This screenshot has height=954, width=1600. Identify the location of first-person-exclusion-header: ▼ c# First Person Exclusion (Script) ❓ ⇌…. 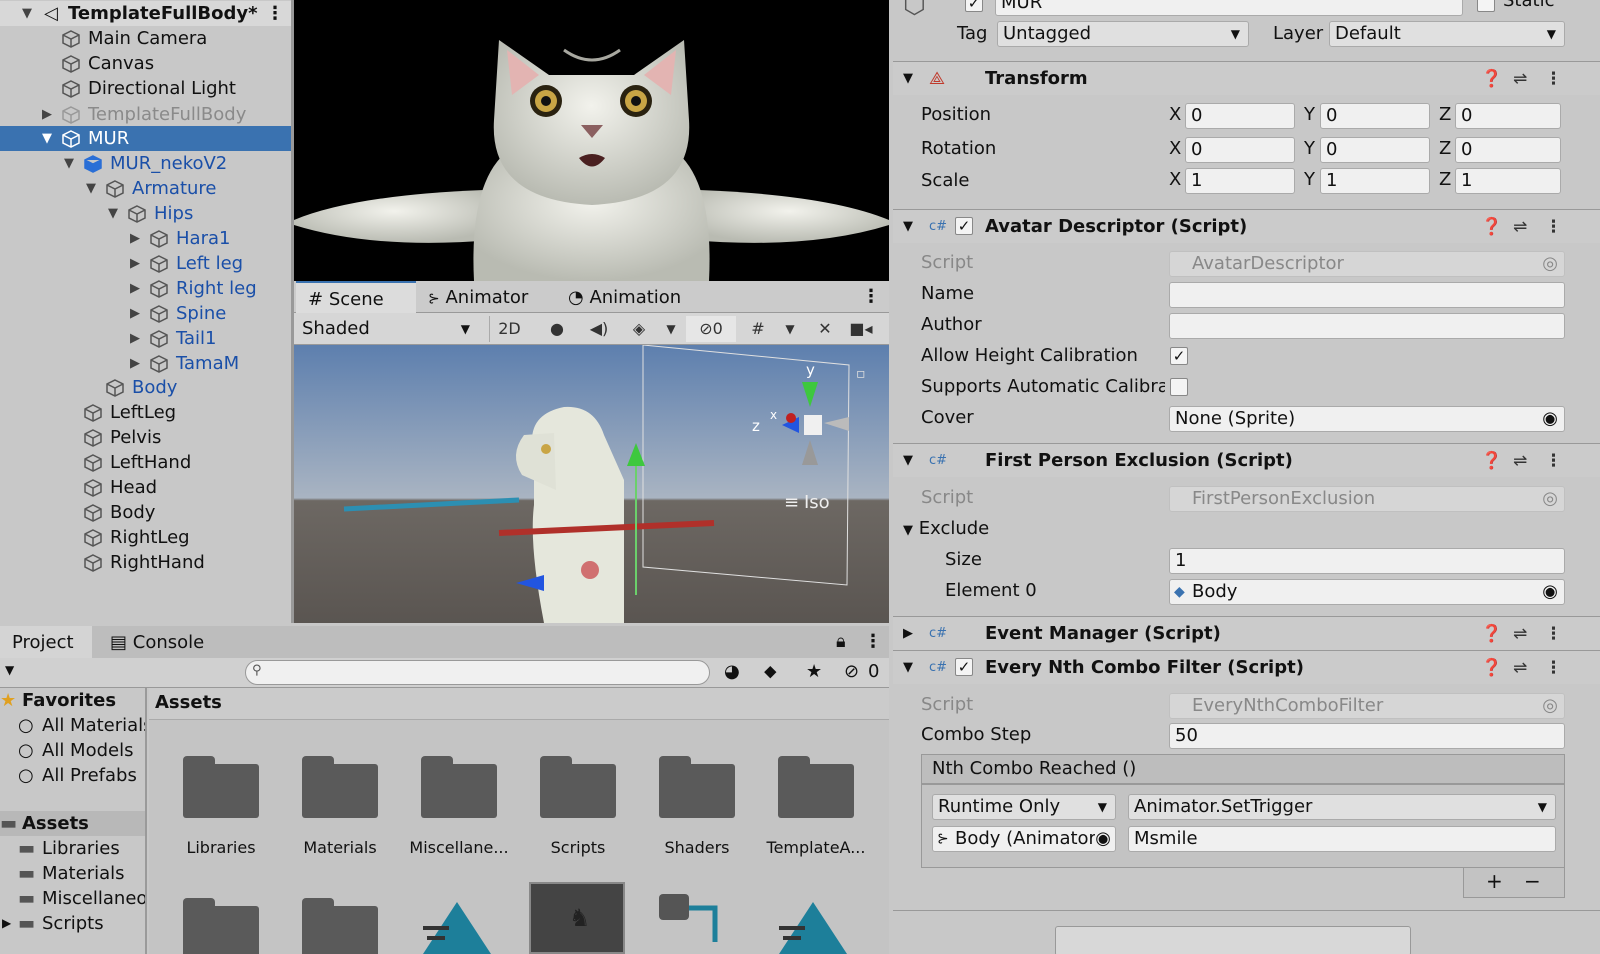
(1246, 460).